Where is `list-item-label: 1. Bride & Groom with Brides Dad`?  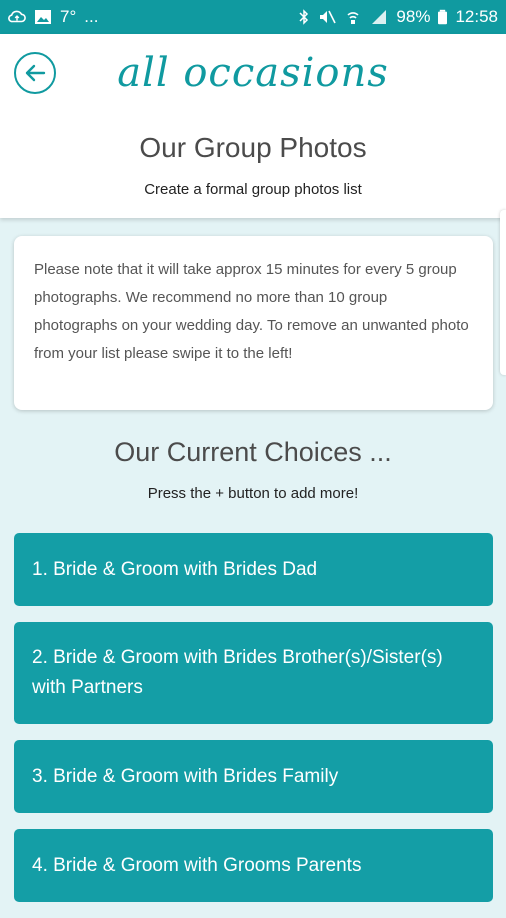 list-item-label: 1. Bride & Groom with Brides Dad is located at coordinates (175, 569).